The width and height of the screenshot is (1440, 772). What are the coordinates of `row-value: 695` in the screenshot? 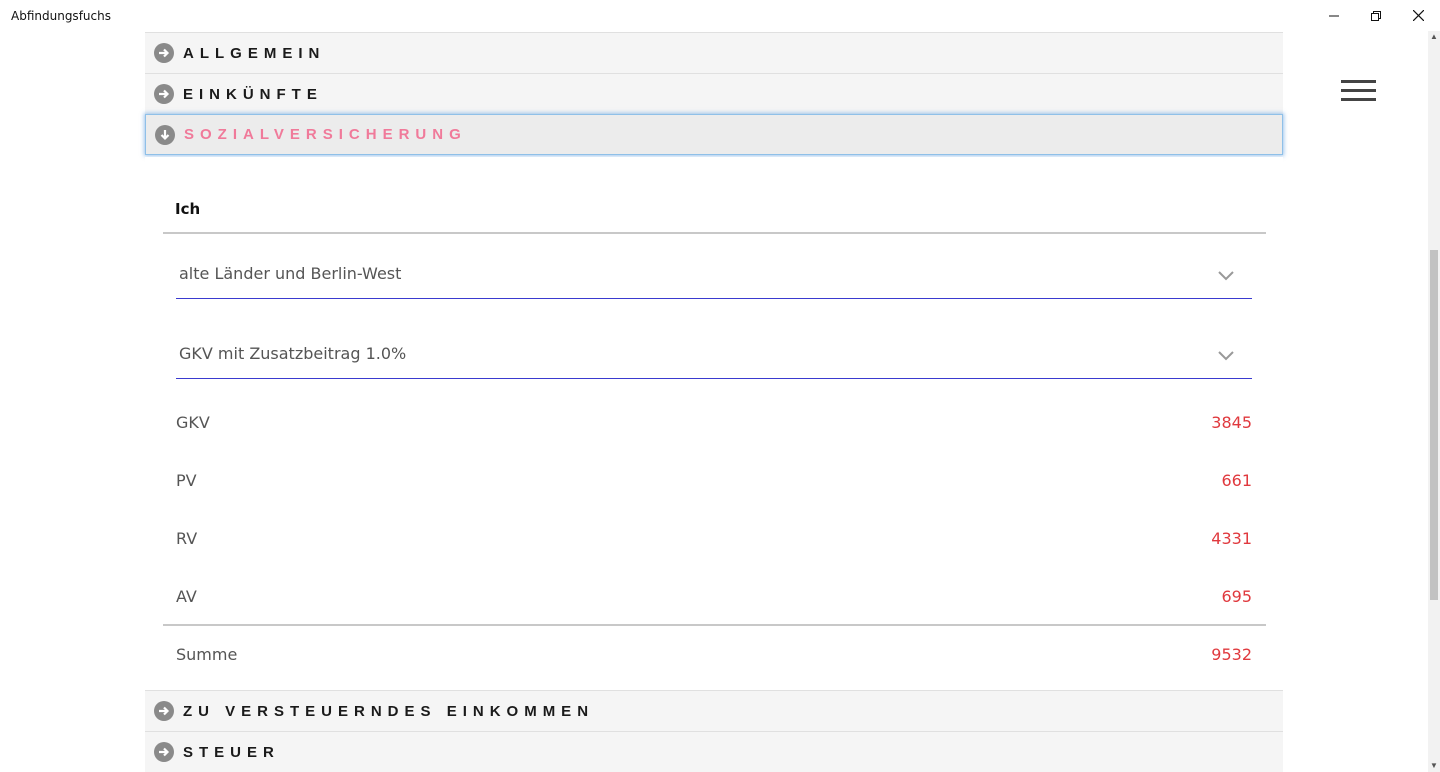 It's located at (1236, 596).